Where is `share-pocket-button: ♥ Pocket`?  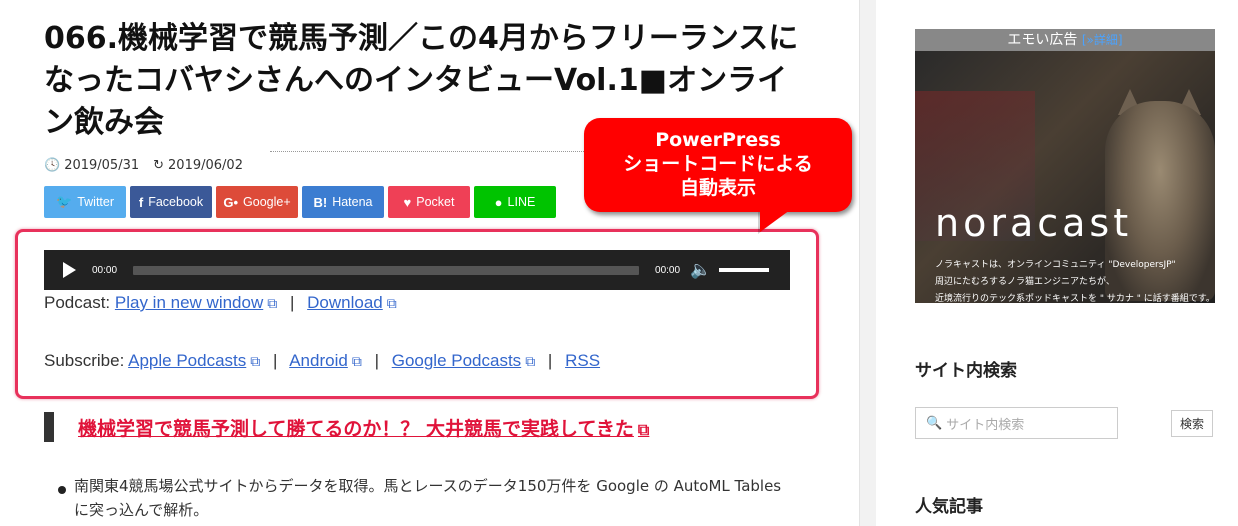
share-pocket-button: ♥ Pocket is located at coordinates (429, 202).